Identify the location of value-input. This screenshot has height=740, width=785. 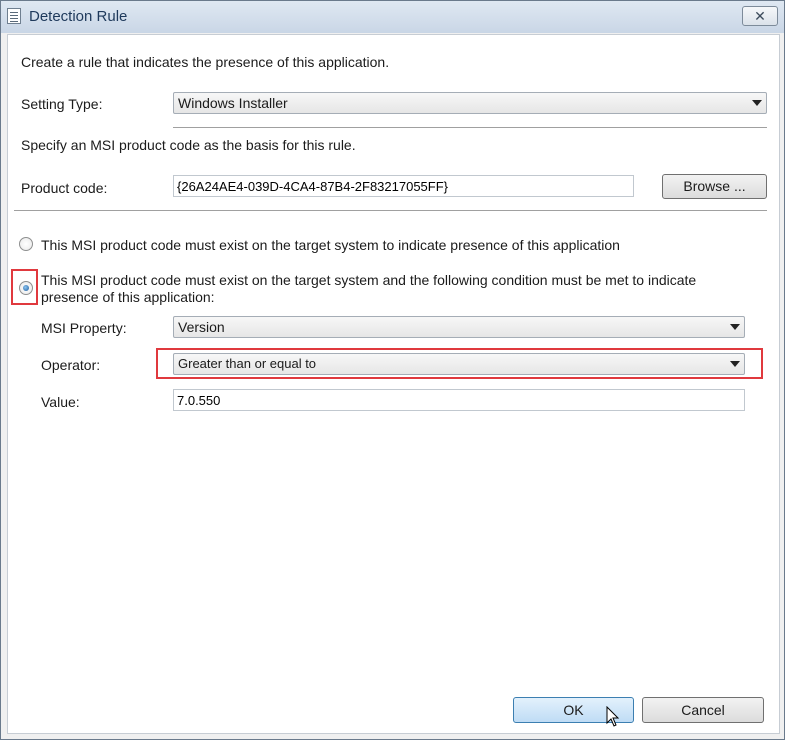
(459, 400).